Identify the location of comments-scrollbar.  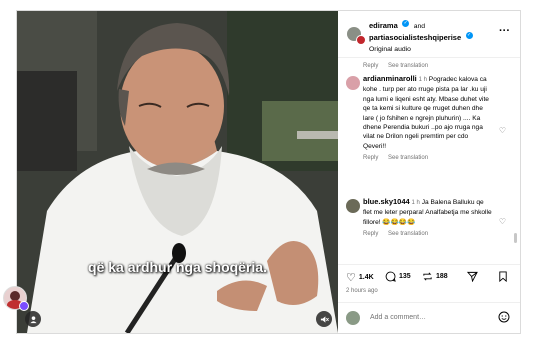
(515, 238).